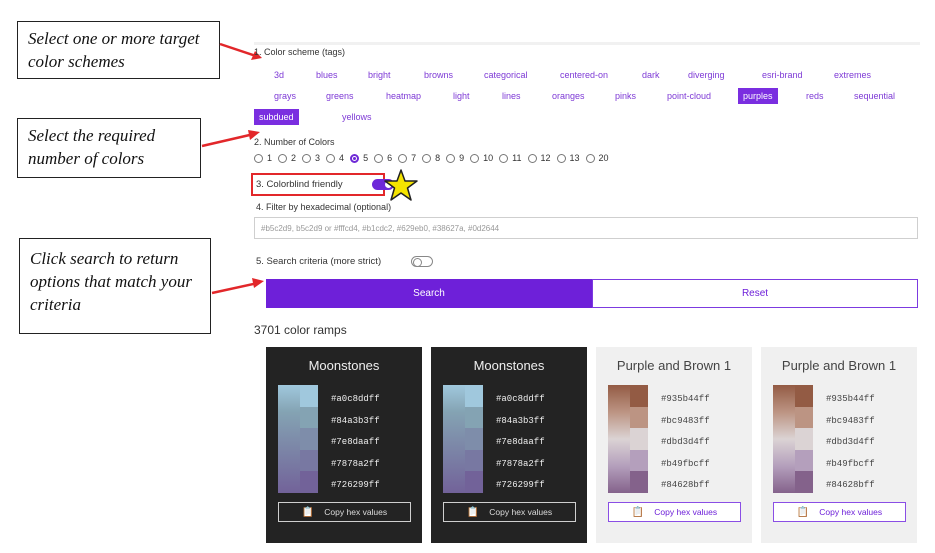  What do you see at coordinates (422, 261) in the screenshot?
I see `search-criteria-toggle` at bounding box center [422, 261].